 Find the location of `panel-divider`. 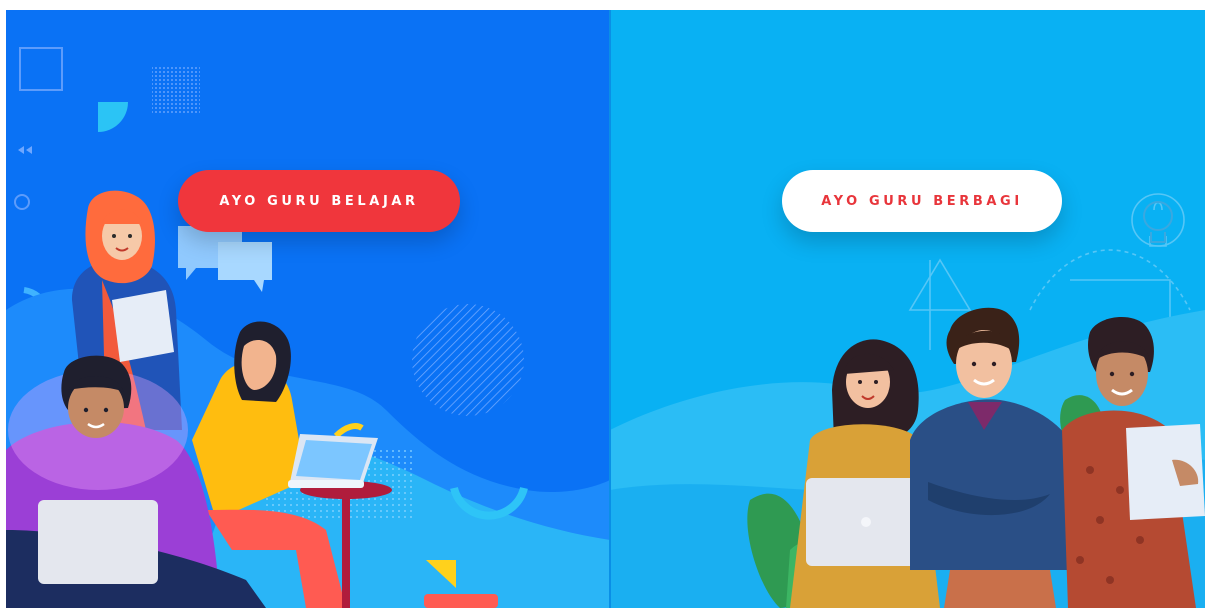

panel-divider is located at coordinates (610, 309).